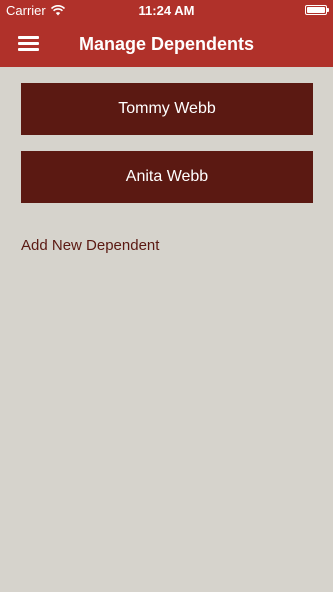  I want to click on battery-icon, so click(317, 10).